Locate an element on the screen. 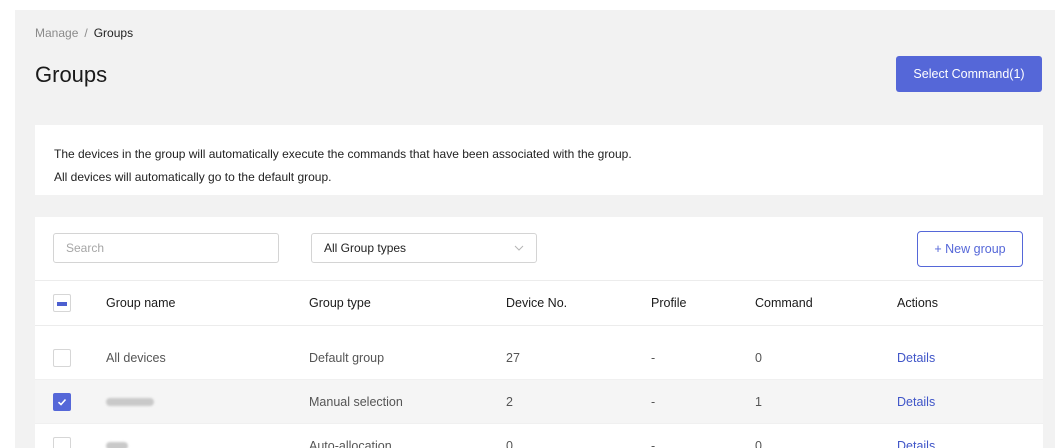  device-count-cell: 27 is located at coordinates (513, 357).